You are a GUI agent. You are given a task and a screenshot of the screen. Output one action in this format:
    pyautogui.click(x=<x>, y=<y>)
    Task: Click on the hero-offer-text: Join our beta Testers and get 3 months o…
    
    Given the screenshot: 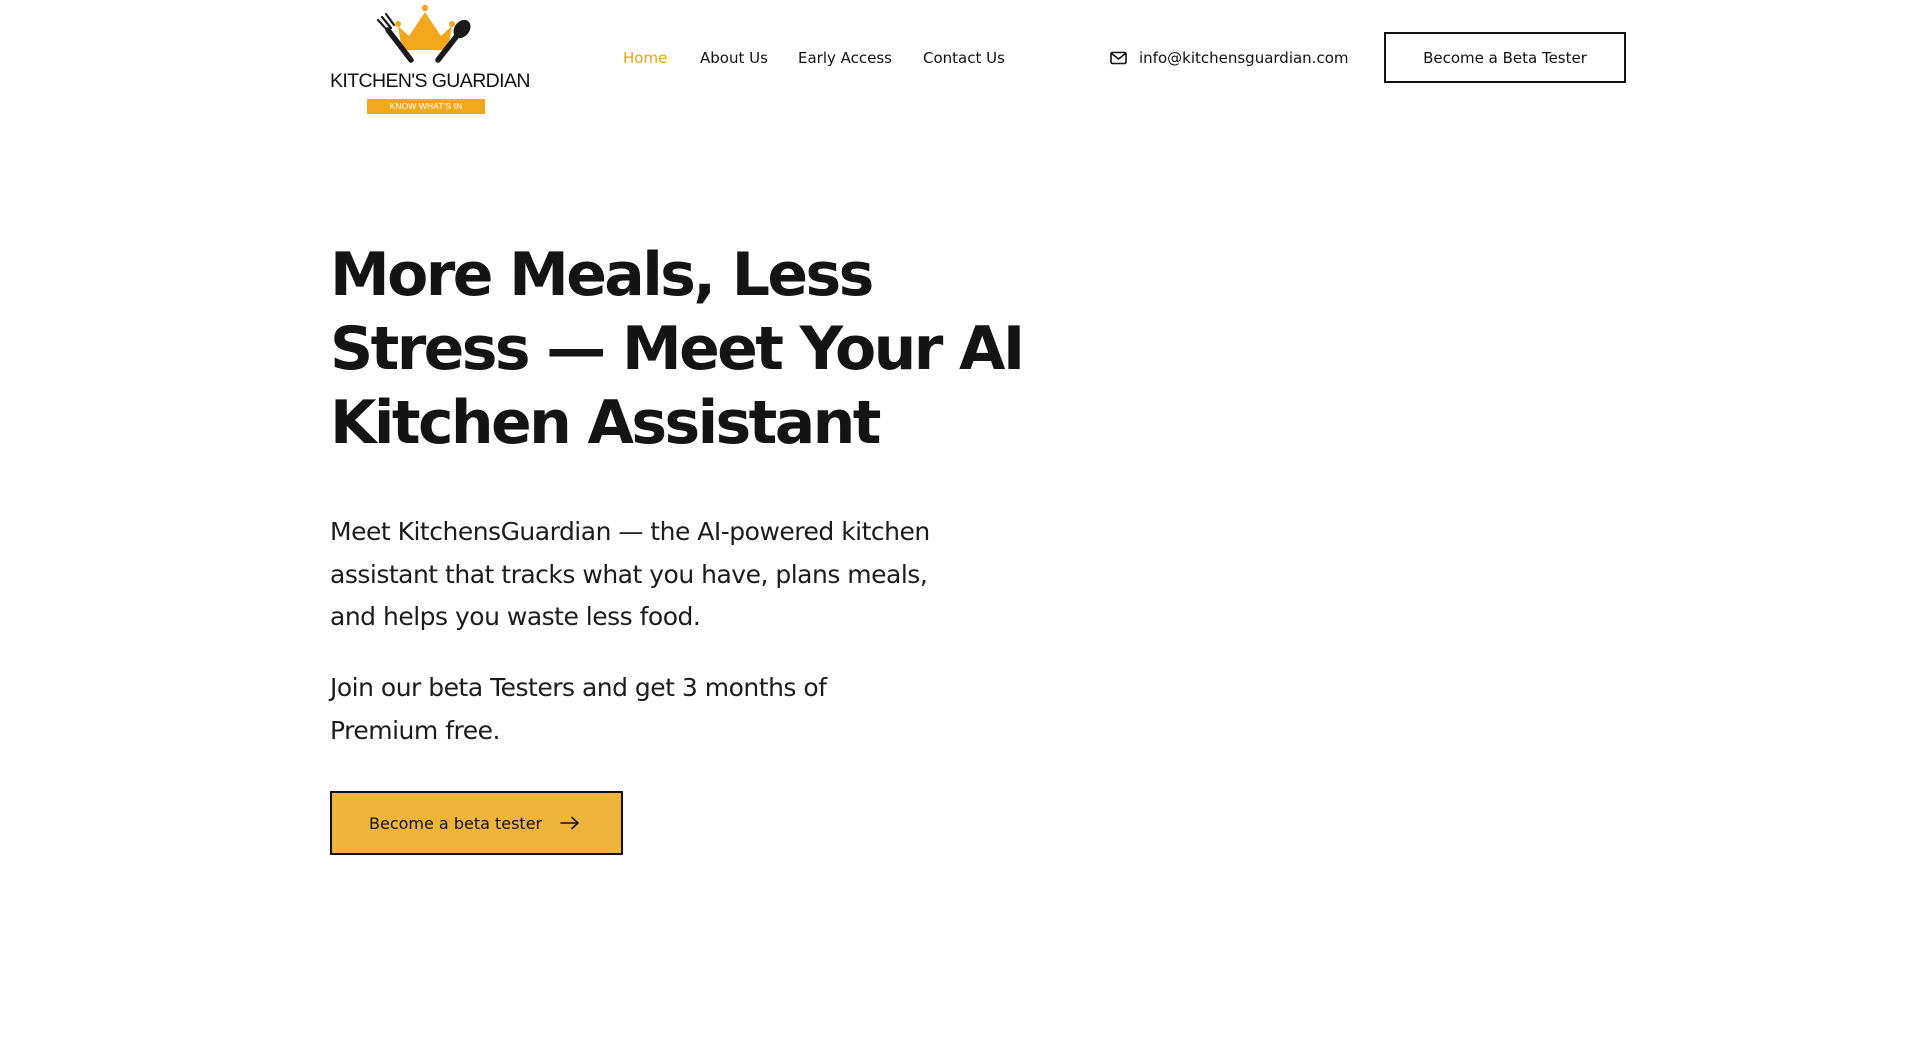 What is the action you would take?
    pyautogui.click(x=578, y=709)
    